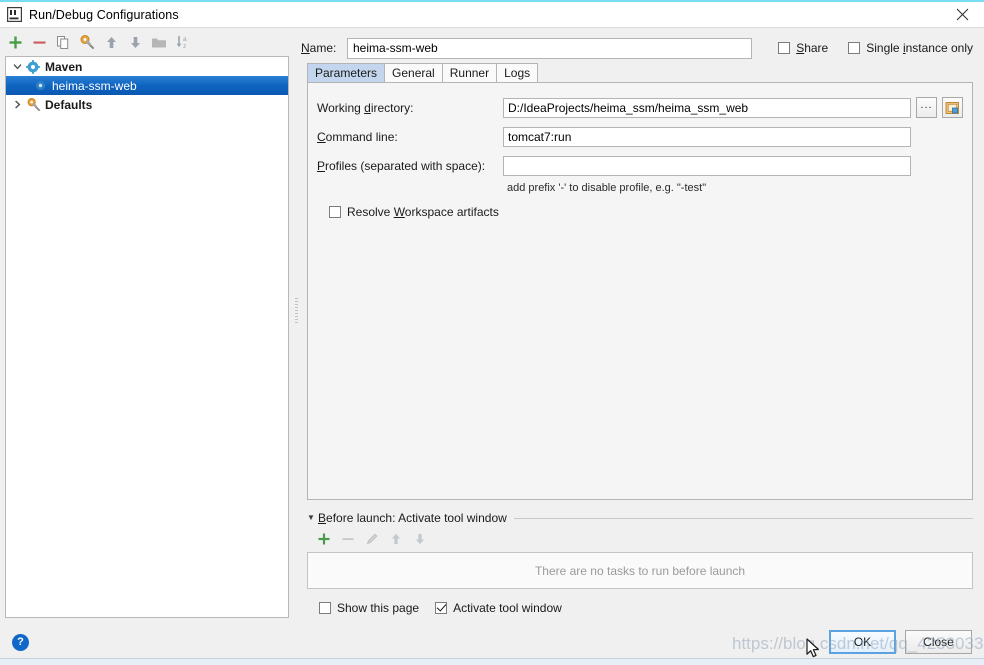  Describe the element at coordinates (401, 166) in the screenshot. I see `profiles-label: Profiles (separated with space):` at that location.